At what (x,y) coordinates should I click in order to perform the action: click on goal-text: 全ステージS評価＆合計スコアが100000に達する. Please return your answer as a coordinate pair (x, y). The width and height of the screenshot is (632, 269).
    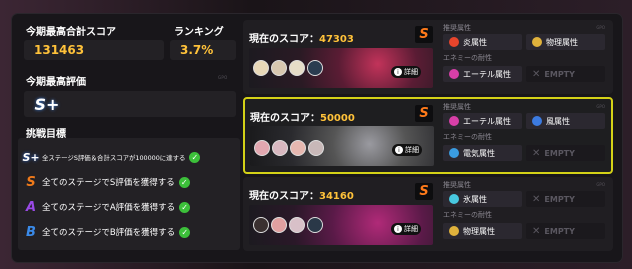
    Looking at the image, I should click on (114, 157).